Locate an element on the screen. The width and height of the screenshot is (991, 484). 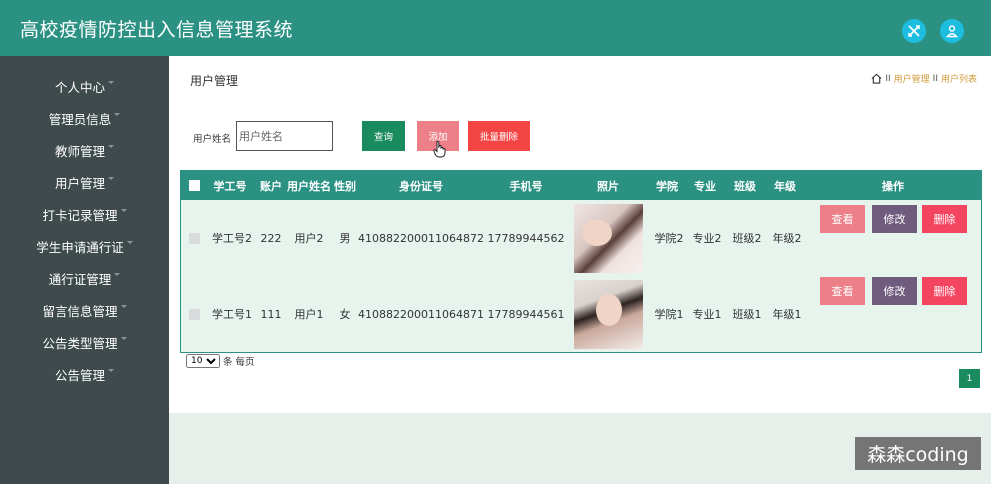
sidebar-item-label: 管理员信息 is located at coordinates (80, 119).